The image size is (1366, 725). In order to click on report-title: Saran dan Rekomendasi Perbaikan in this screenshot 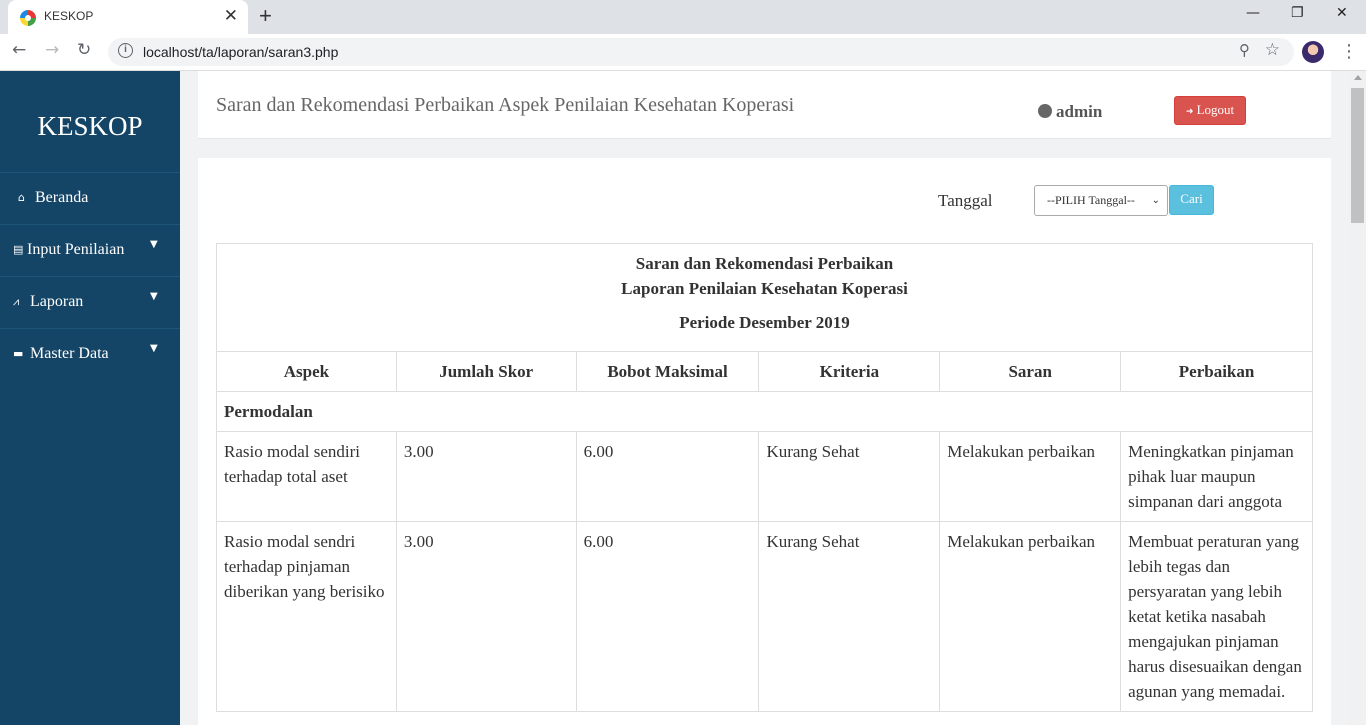, I will do `click(764, 263)`.